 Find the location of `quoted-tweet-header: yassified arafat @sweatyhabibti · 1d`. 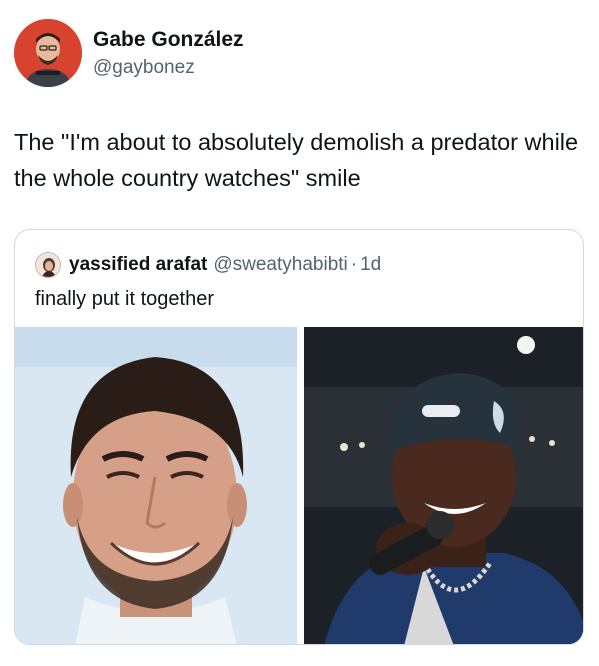

quoted-tweet-header: yassified arafat @sweatyhabibti · 1d is located at coordinates (208, 265).